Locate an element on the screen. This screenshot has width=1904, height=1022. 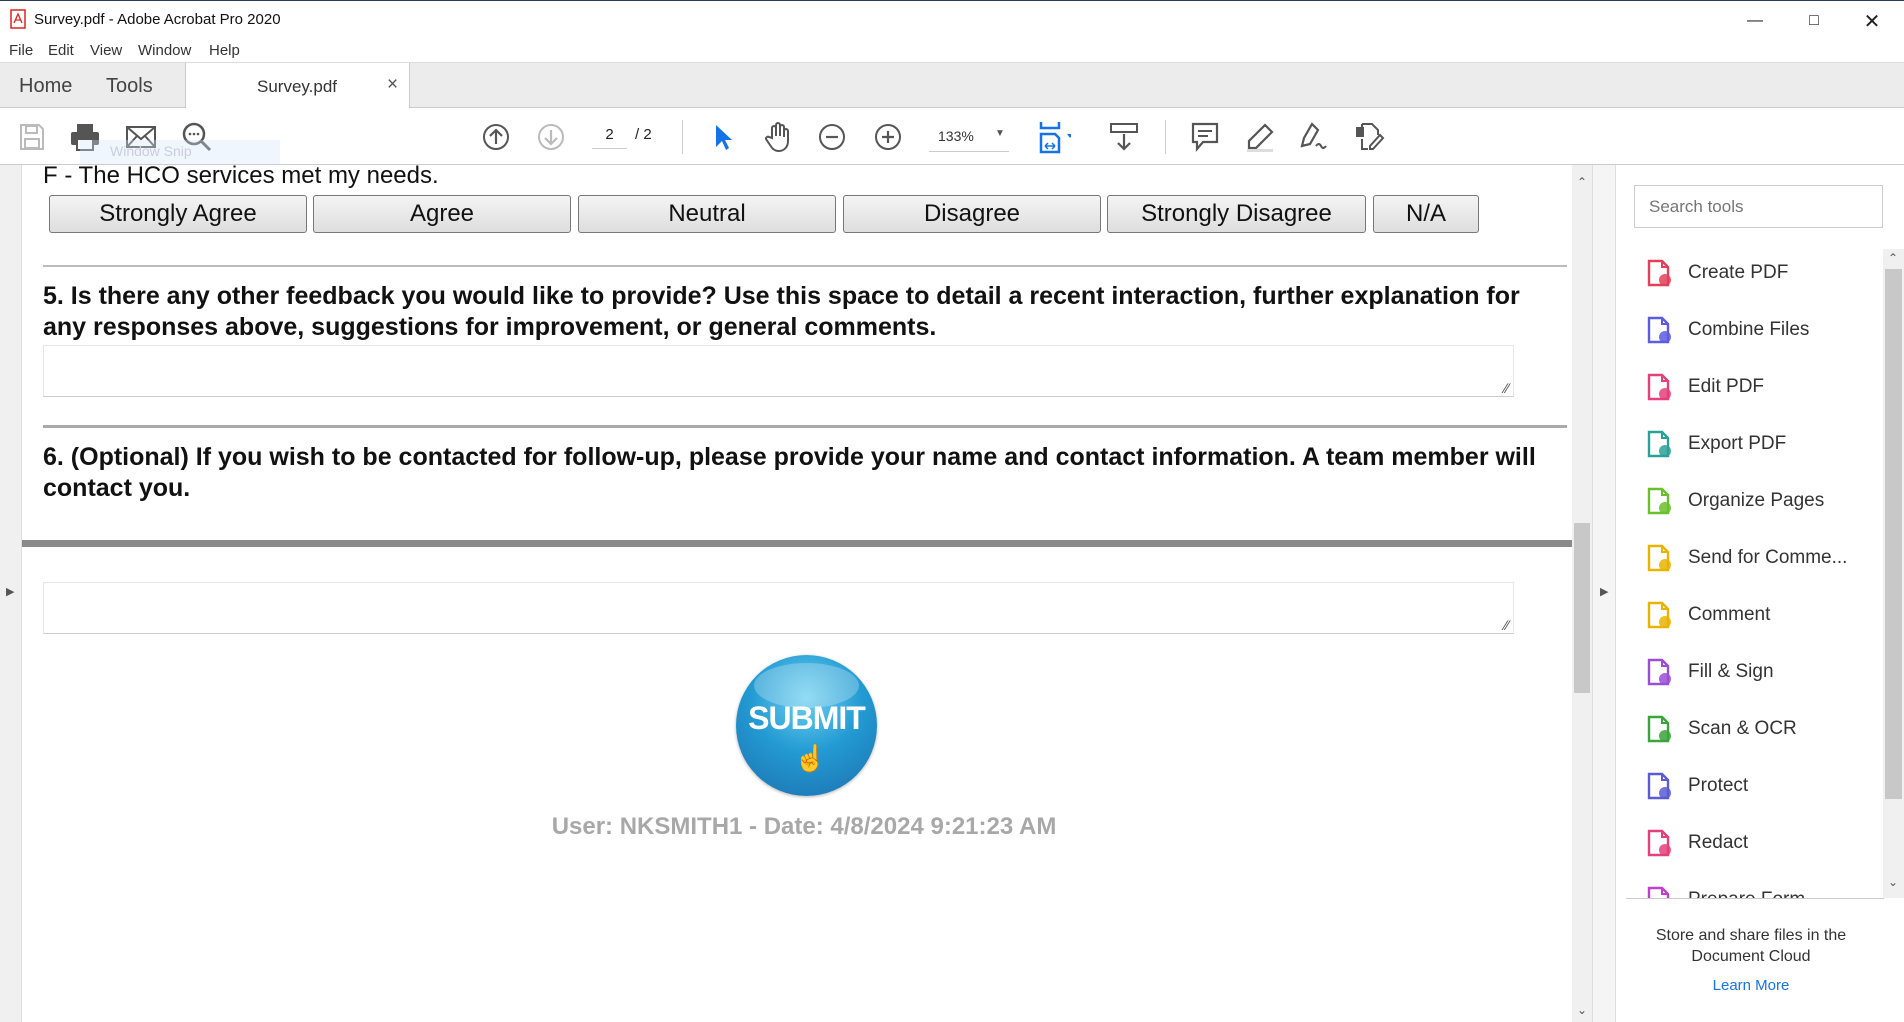
document-scrollbar: ⌃ ⌄ is located at coordinates (1582, 593).